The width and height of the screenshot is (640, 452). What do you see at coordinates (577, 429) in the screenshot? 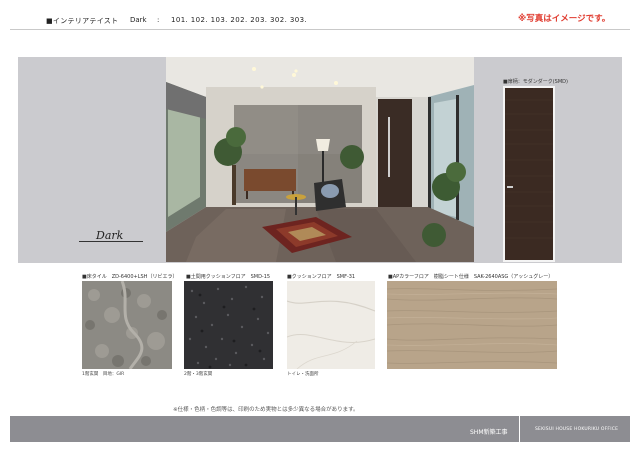
I see `office-name: SEKISUI HOUSE HOKURIKU OFFICE` at bounding box center [577, 429].